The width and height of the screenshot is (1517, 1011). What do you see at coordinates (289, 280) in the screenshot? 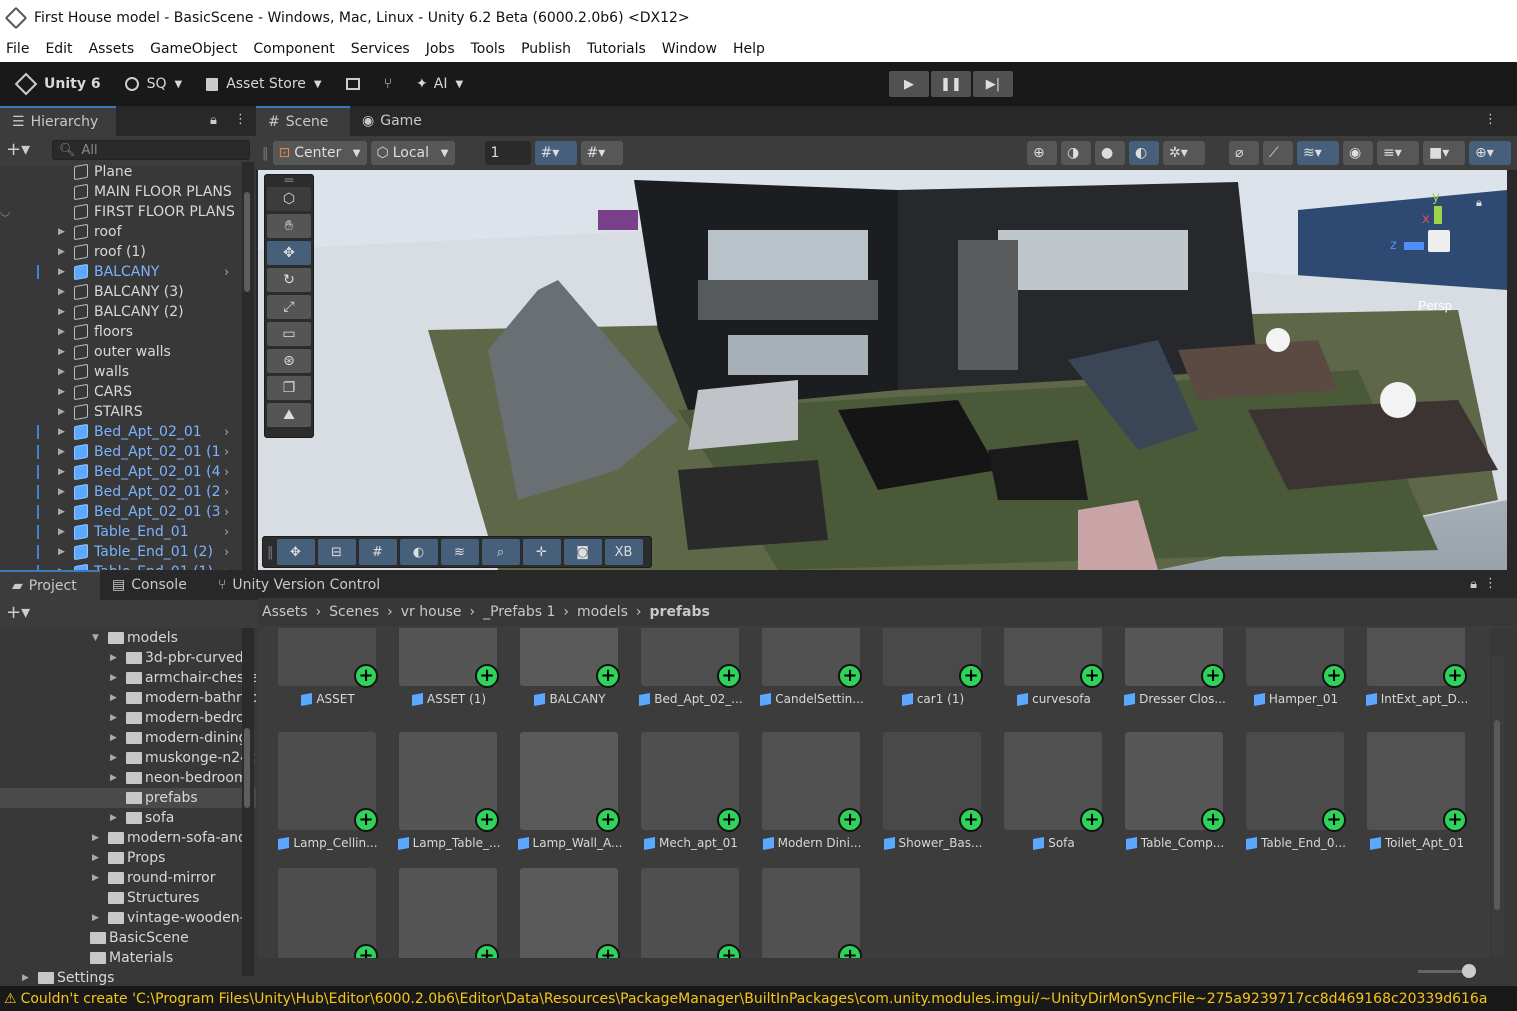
I see `rotate-tool-button: ↻` at bounding box center [289, 280].